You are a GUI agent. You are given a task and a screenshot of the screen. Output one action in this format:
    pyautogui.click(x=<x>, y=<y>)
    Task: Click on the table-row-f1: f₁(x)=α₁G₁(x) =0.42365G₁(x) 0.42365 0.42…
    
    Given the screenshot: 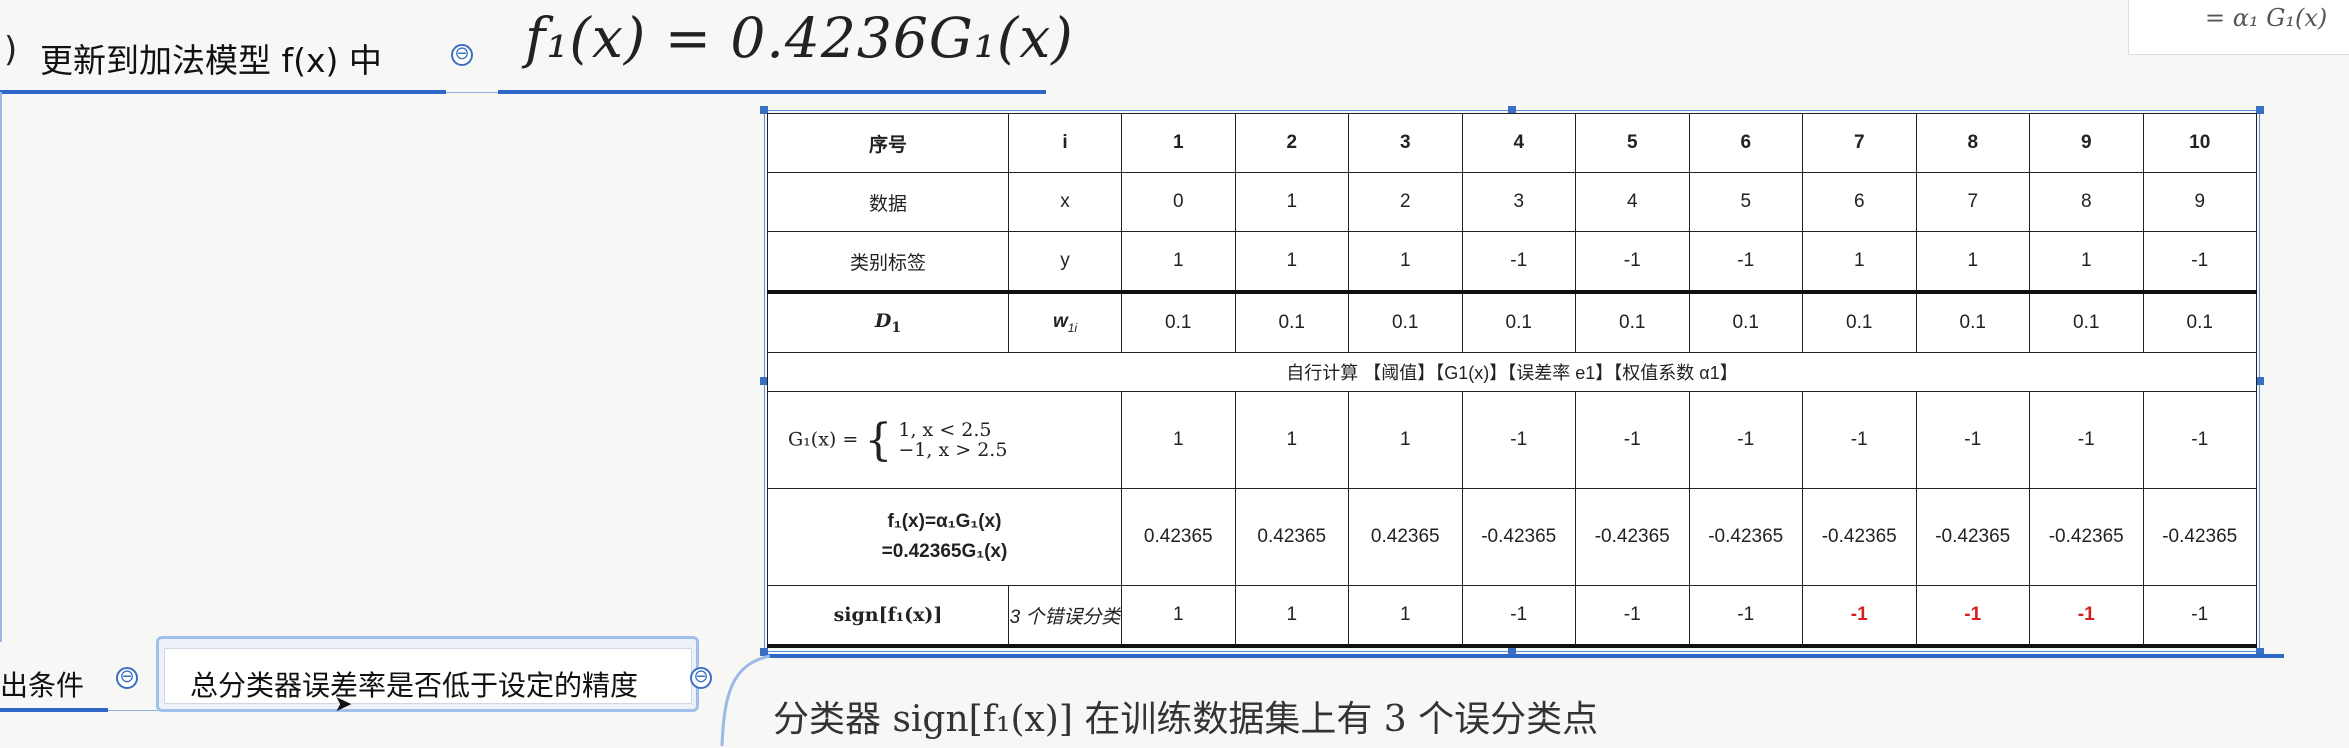 What is the action you would take?
    pyautogui.click(x=1512, y=537)
    